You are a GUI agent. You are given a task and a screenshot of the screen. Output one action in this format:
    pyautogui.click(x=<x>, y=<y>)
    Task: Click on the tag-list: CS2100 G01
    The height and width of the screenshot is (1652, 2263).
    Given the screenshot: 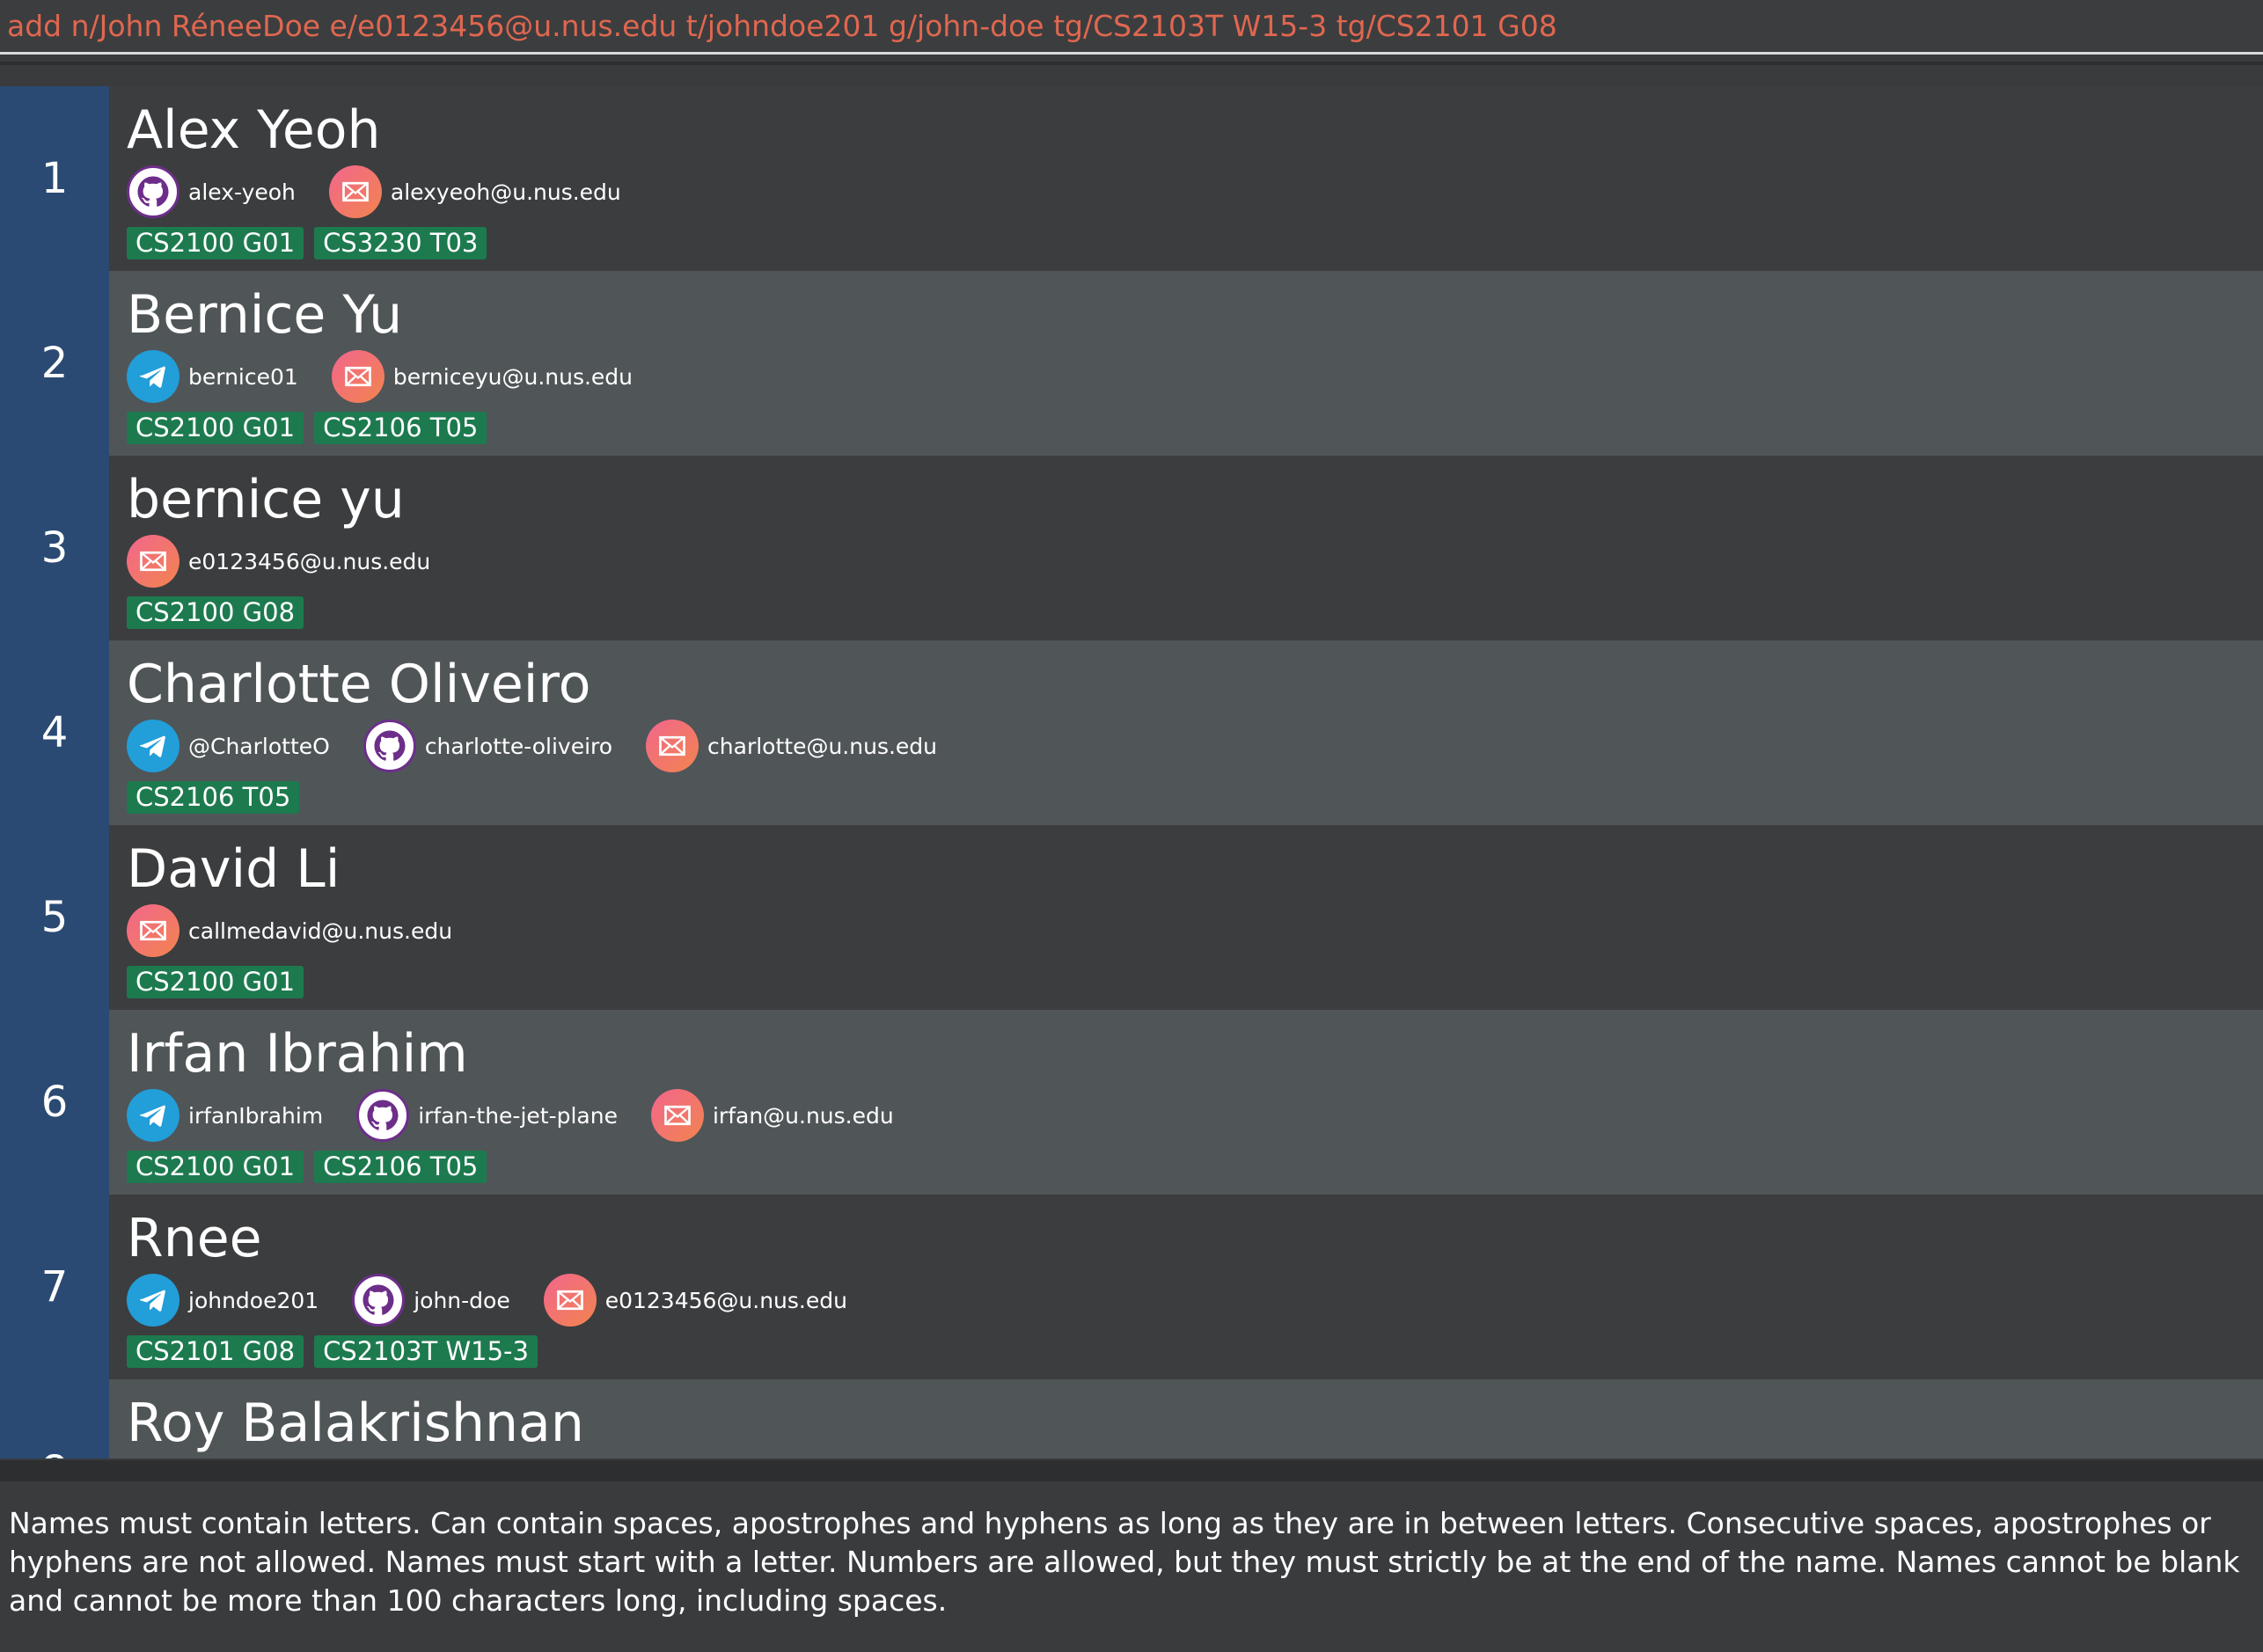 What is the action you would take?
    pyautogui.click(x=1195, y=982)
    